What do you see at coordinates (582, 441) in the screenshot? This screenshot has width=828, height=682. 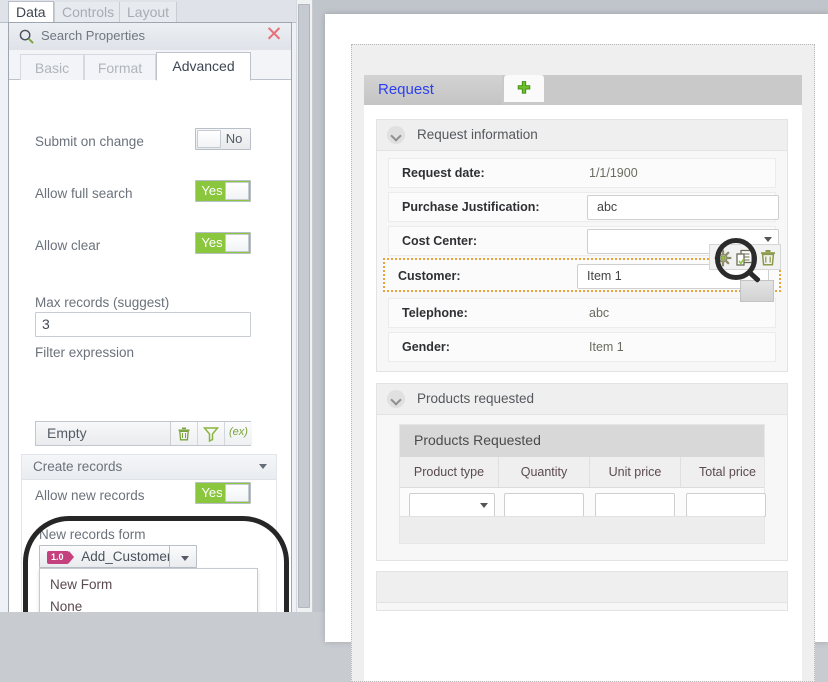 I see `products-table-title: Products Requested` at bounding box center [582, 441].